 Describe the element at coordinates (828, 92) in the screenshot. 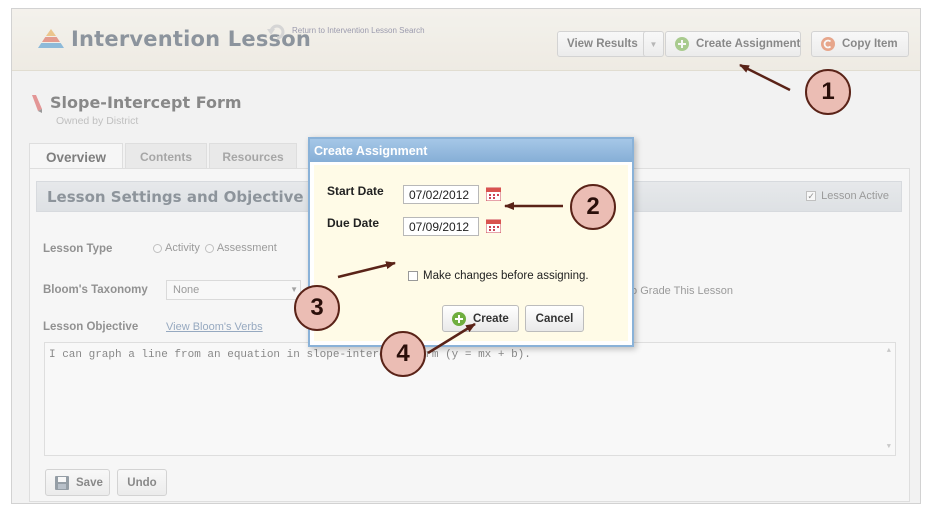

I see `callout-1: 1` at that location.